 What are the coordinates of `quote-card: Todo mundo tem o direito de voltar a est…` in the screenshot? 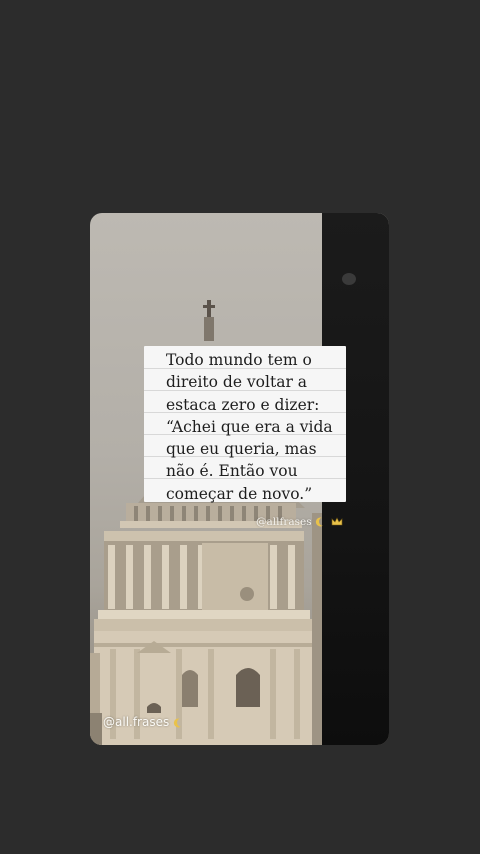 It's located at (245, 425).